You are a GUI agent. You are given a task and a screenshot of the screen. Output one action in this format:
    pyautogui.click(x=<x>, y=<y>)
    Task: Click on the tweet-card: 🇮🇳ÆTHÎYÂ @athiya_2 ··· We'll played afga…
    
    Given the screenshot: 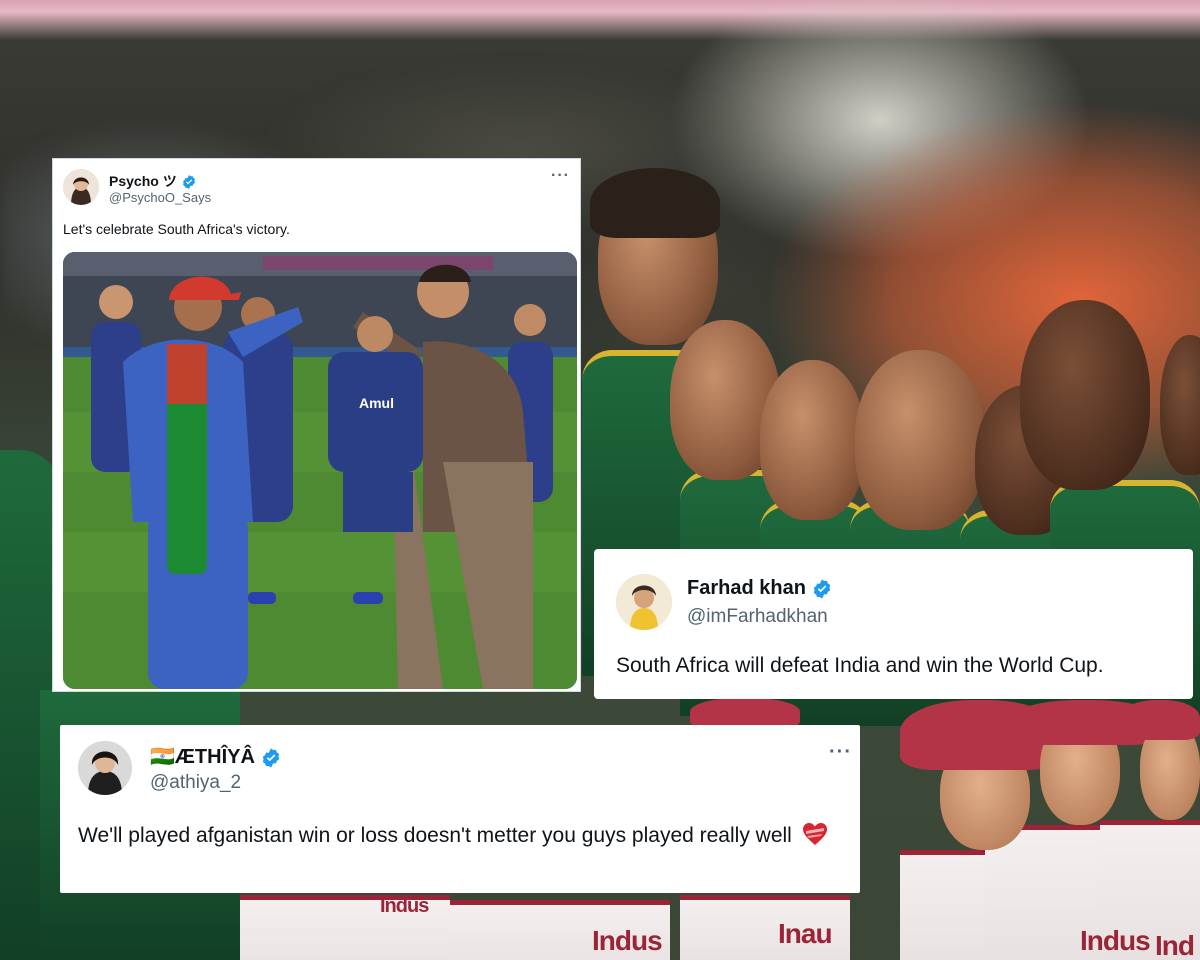 What is the action you would take?
    pyautogui.click(x=460, y=809)
    